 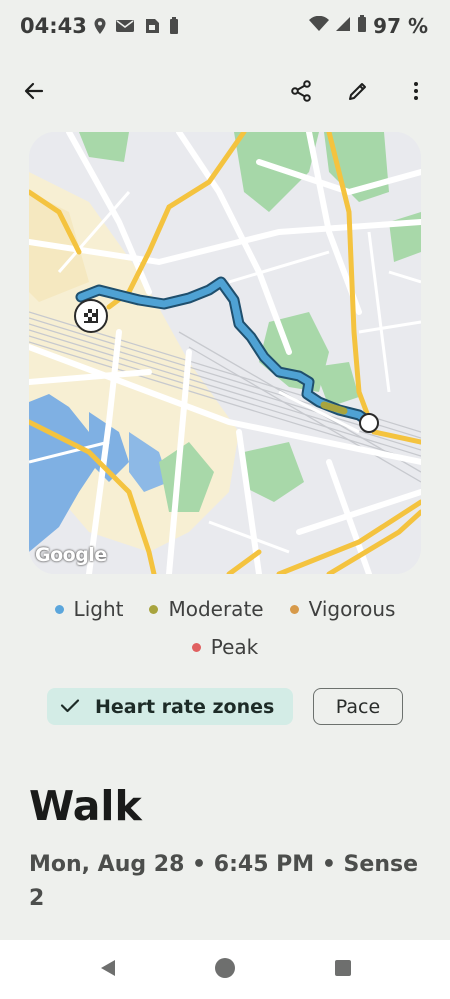 I want to click on activity-subtitle: Mon, Aug 28 • 6:45 PM • Sense 2, so click(x=223, y=881).